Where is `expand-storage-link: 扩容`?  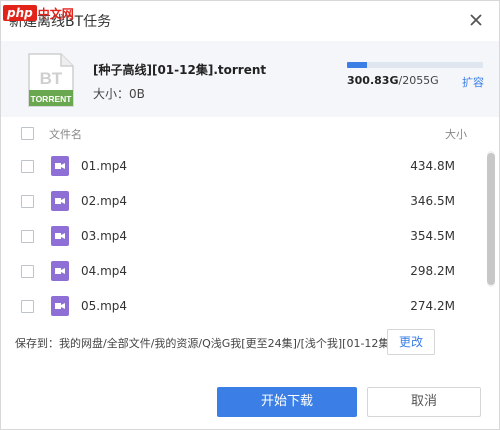
expand-storage-link: 扩容 is located at coordinates (473, 82).